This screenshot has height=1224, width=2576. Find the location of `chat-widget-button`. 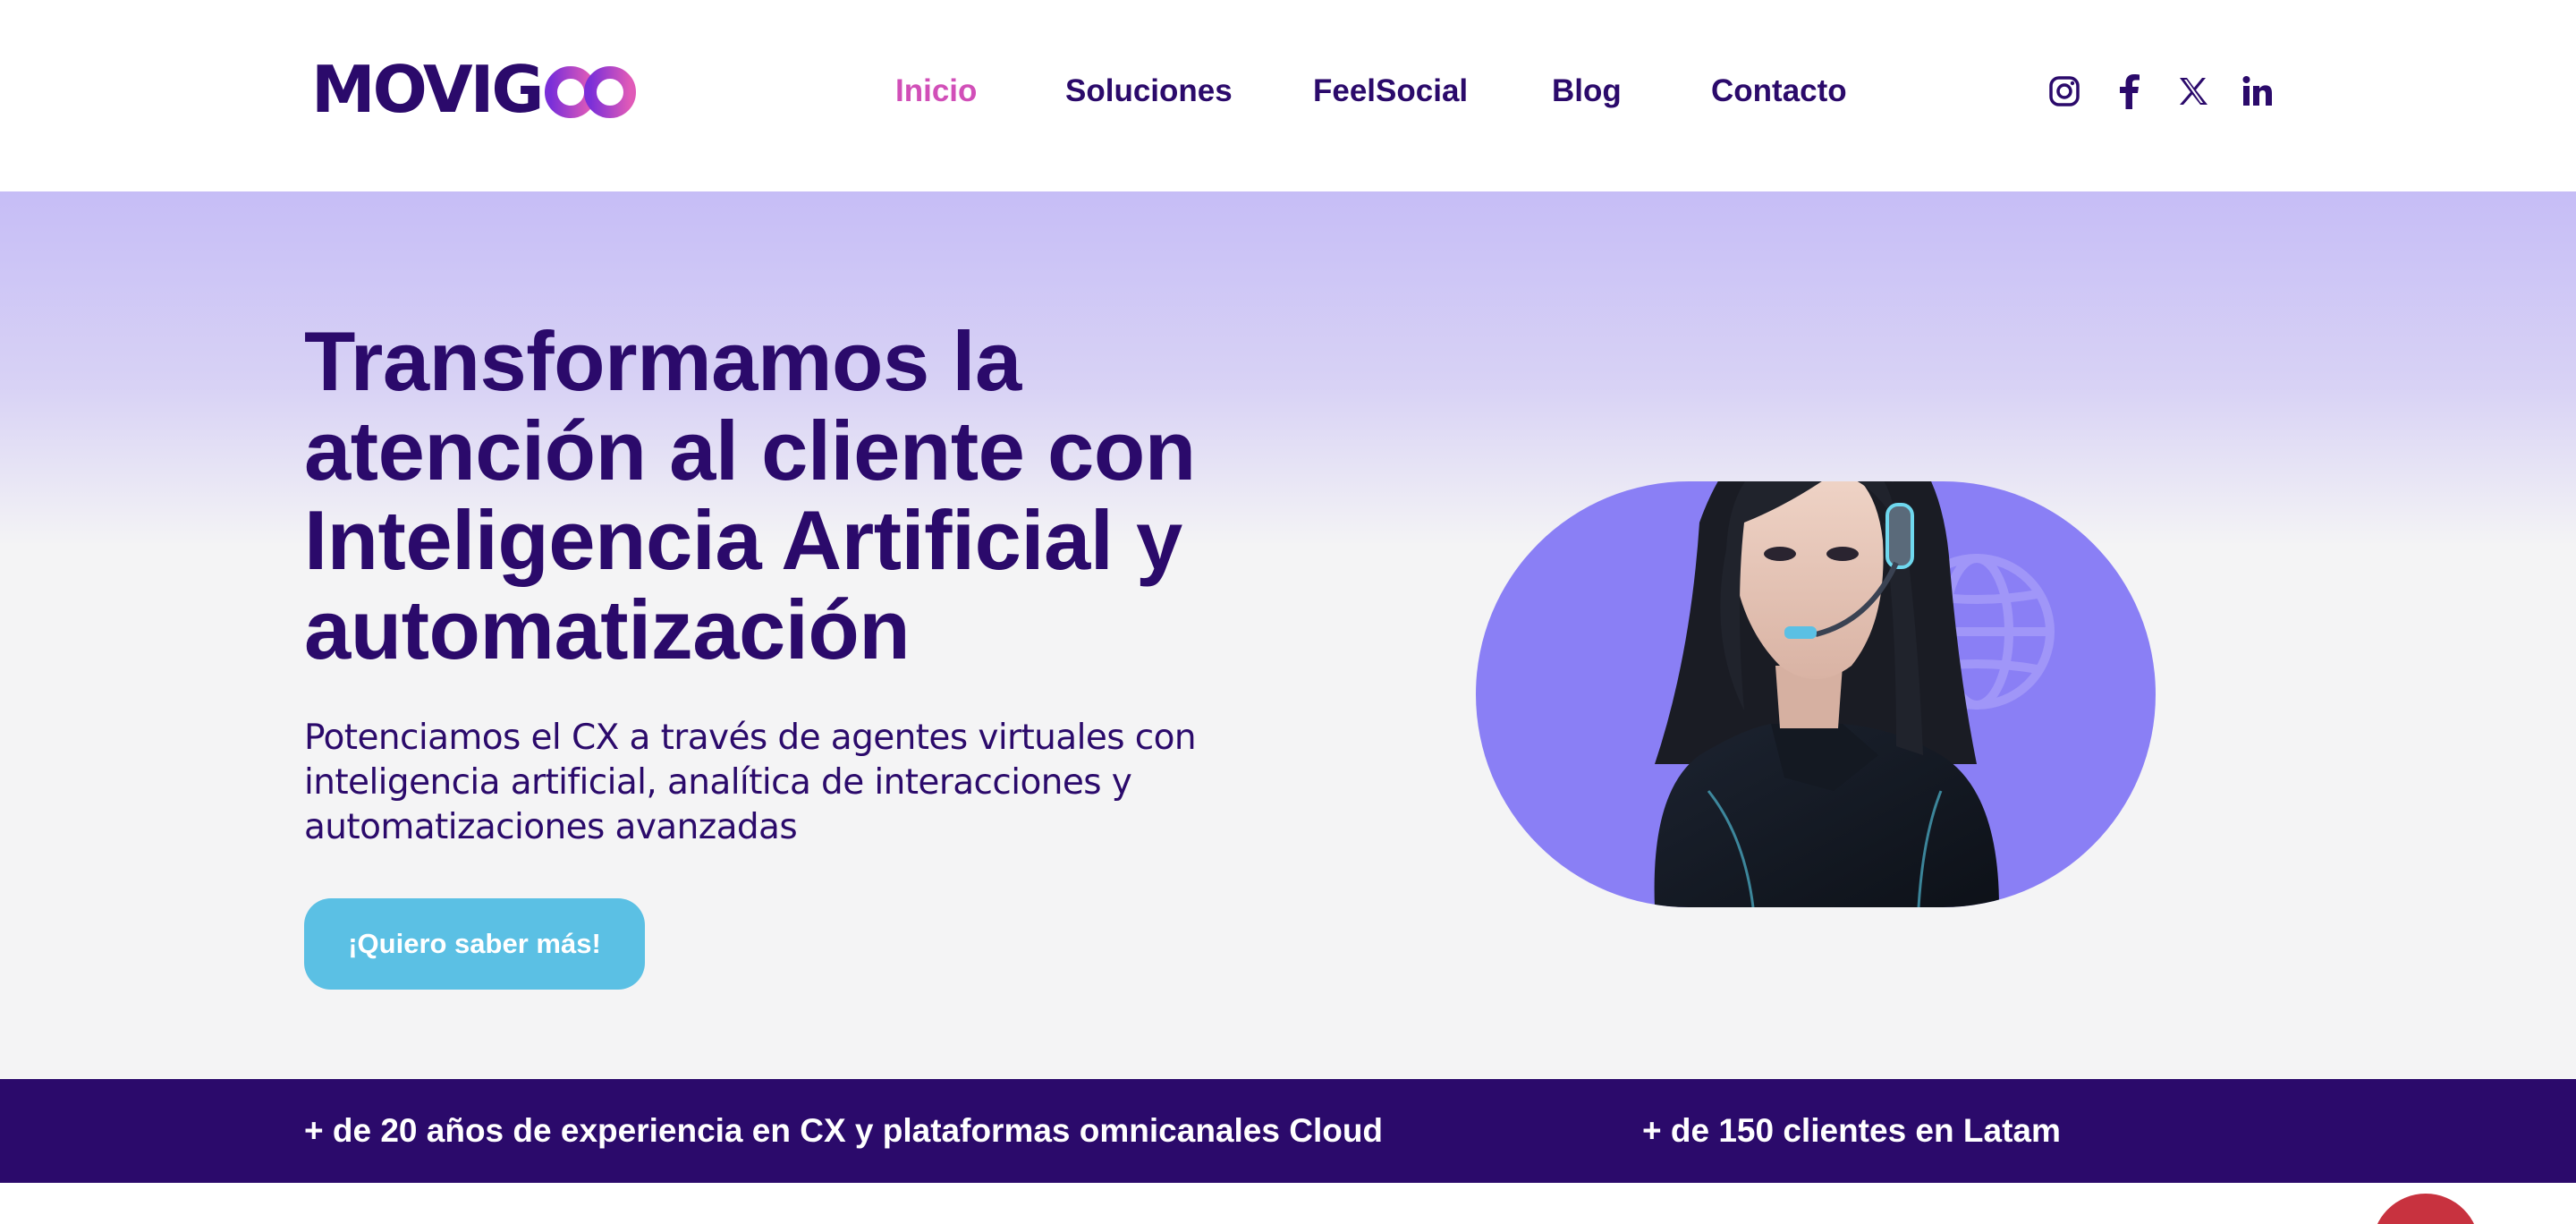

chat-widget-button is located at coordinates (2425, 1209).